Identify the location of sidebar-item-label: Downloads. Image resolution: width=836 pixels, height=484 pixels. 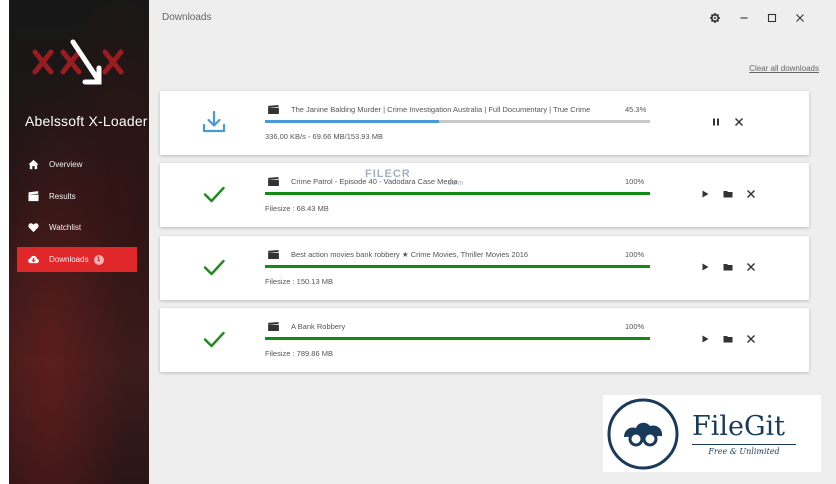
(69, 259).